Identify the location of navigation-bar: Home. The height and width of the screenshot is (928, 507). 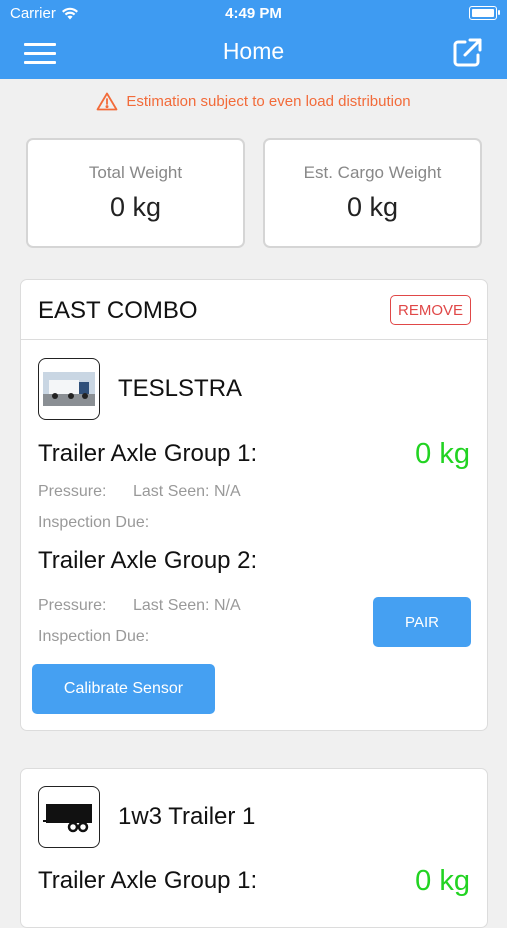
(253, 53).